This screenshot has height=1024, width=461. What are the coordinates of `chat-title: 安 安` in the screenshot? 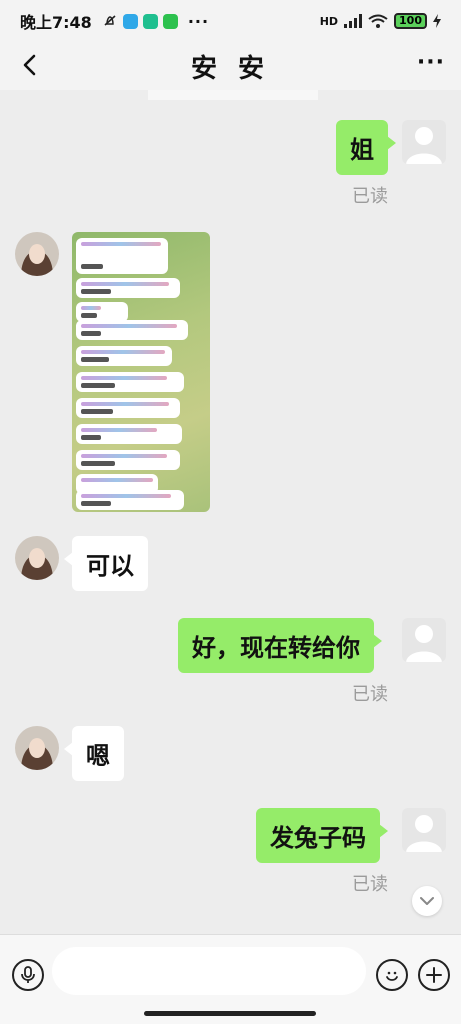 It's located at (230, 68).